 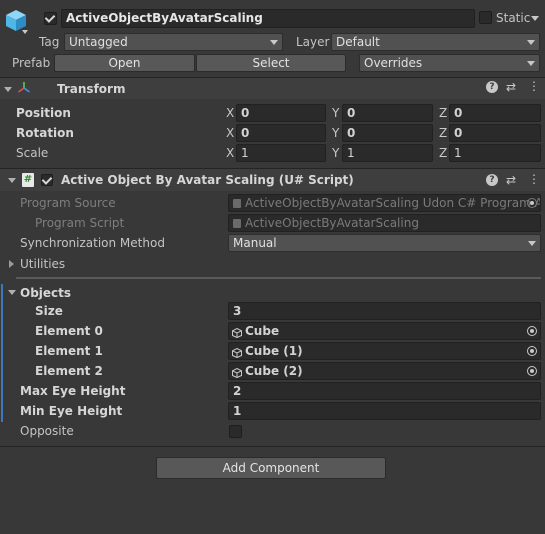 What do you see at coordinates (45, 133) in the screenshot?
I see `rotation-label: Rotation` at bounding box center [45, 133].